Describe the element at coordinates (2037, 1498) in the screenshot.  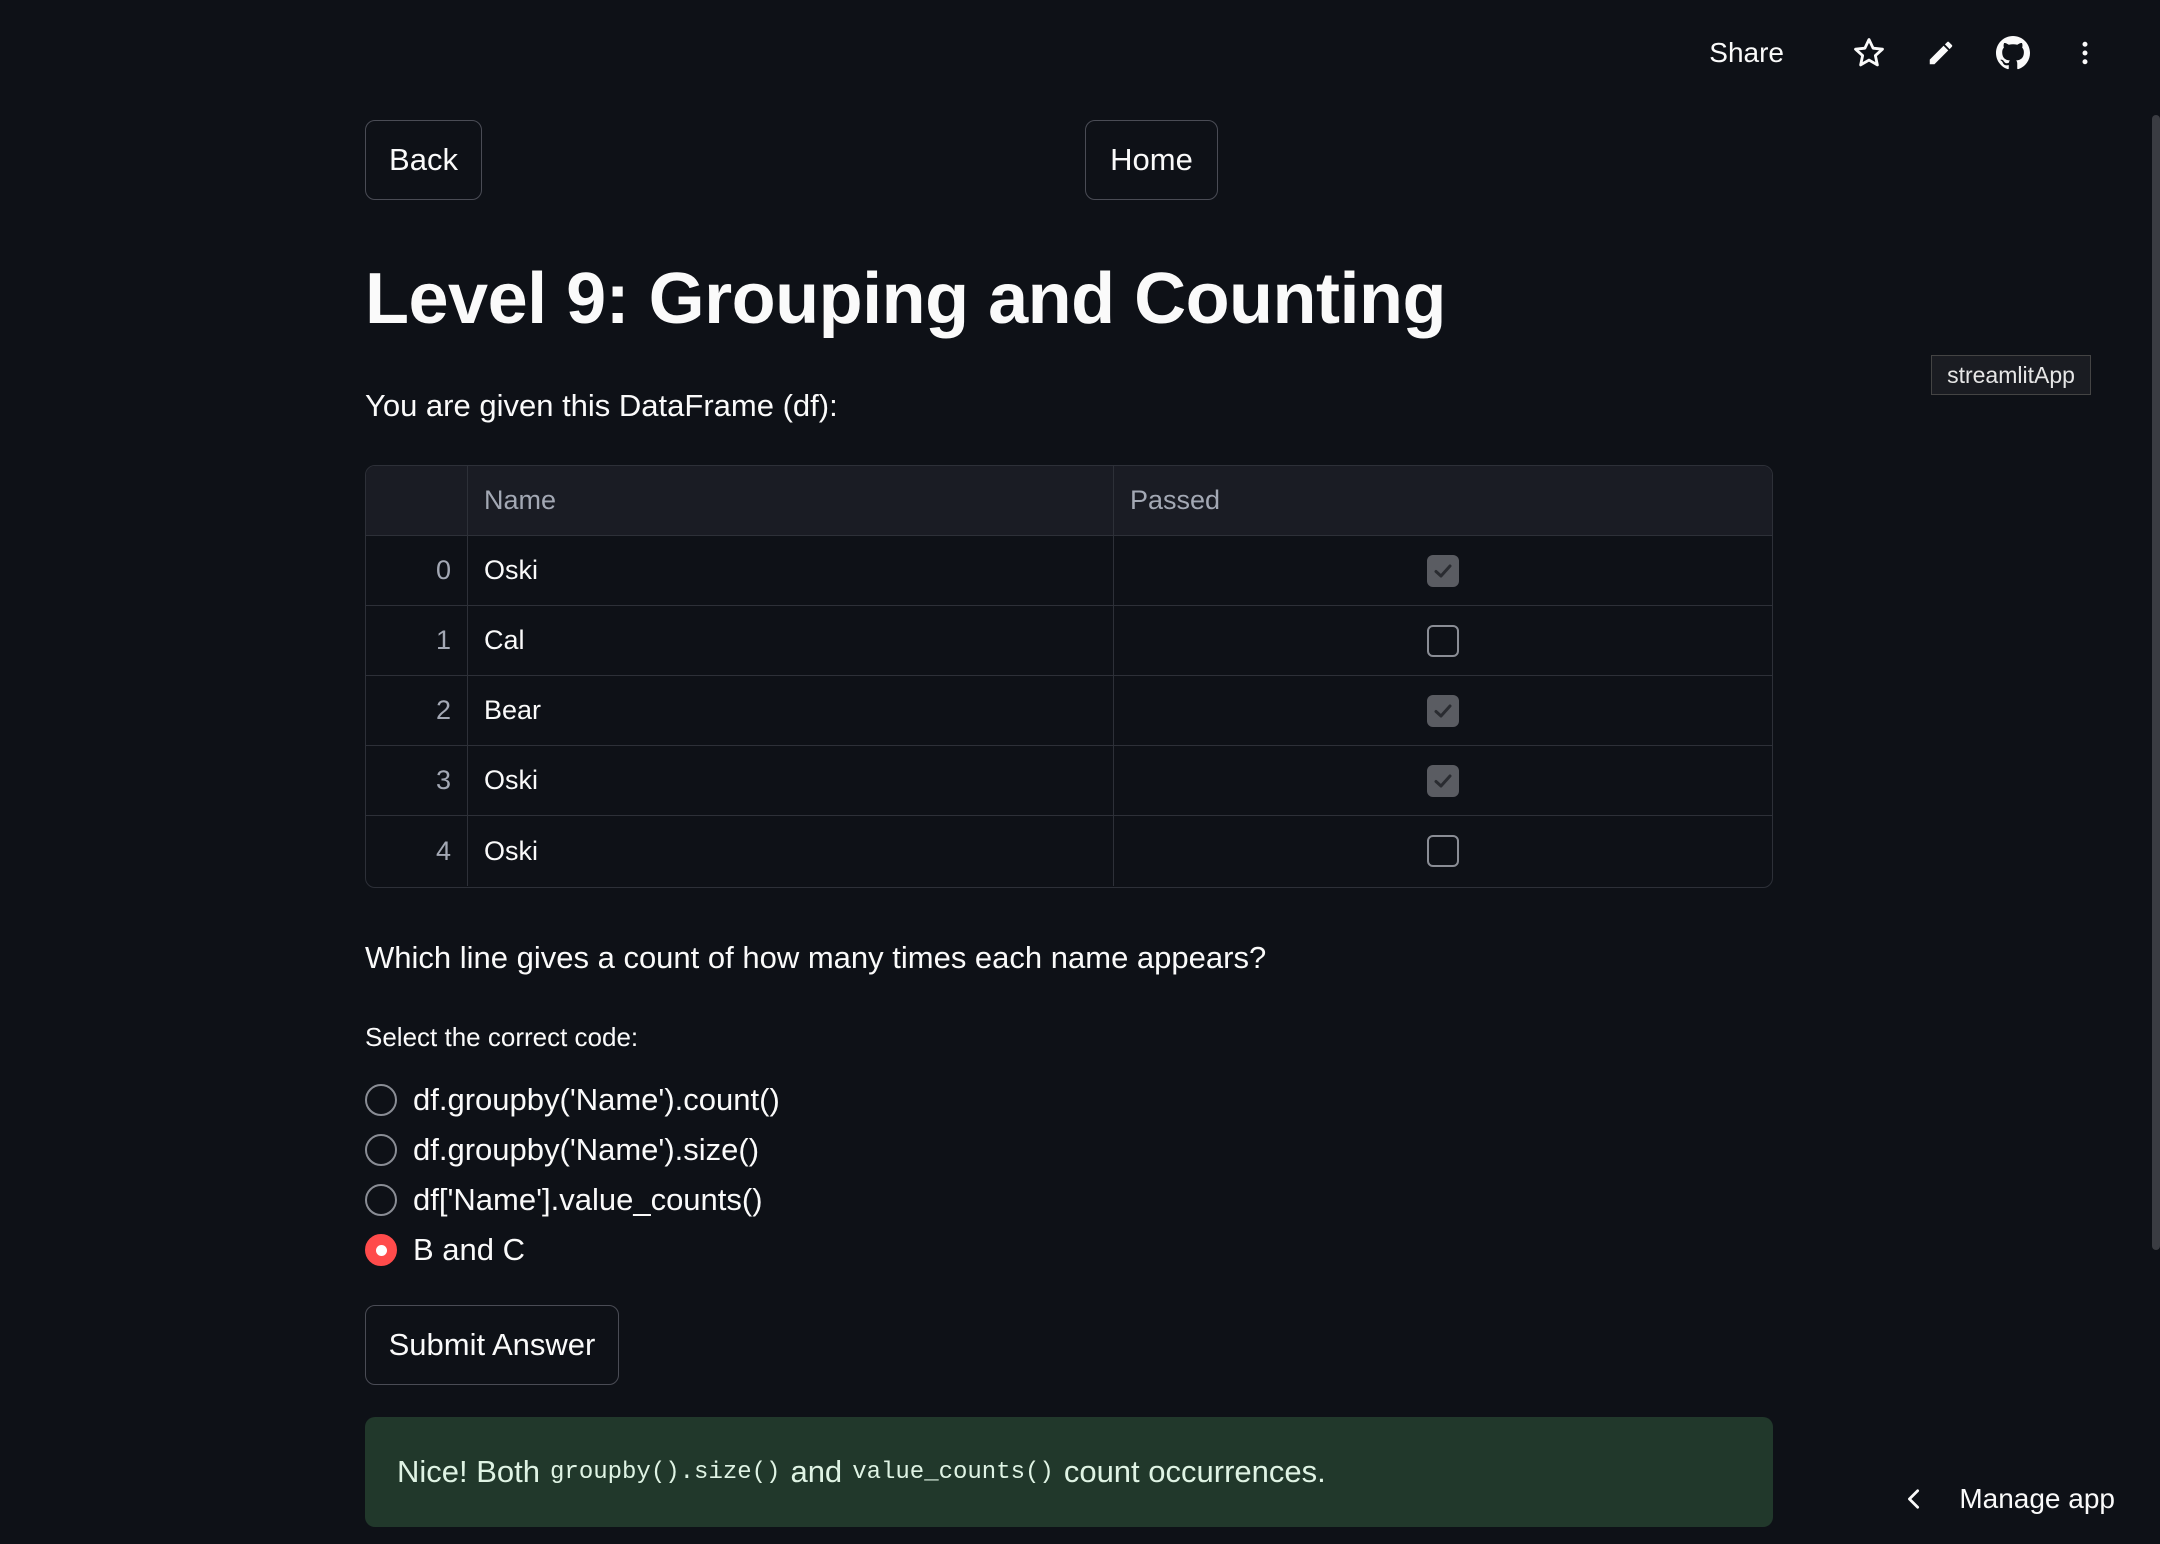
I see `manage-app-label: Manage app` at that location.